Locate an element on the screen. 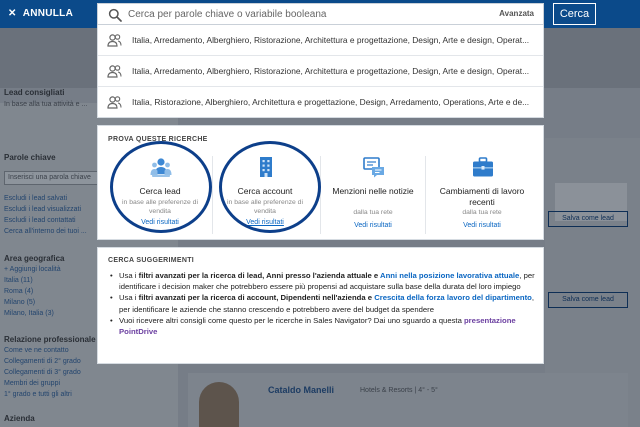  relationship-item: Collegamenti di 2° grado is located at coordinates (42, 361).